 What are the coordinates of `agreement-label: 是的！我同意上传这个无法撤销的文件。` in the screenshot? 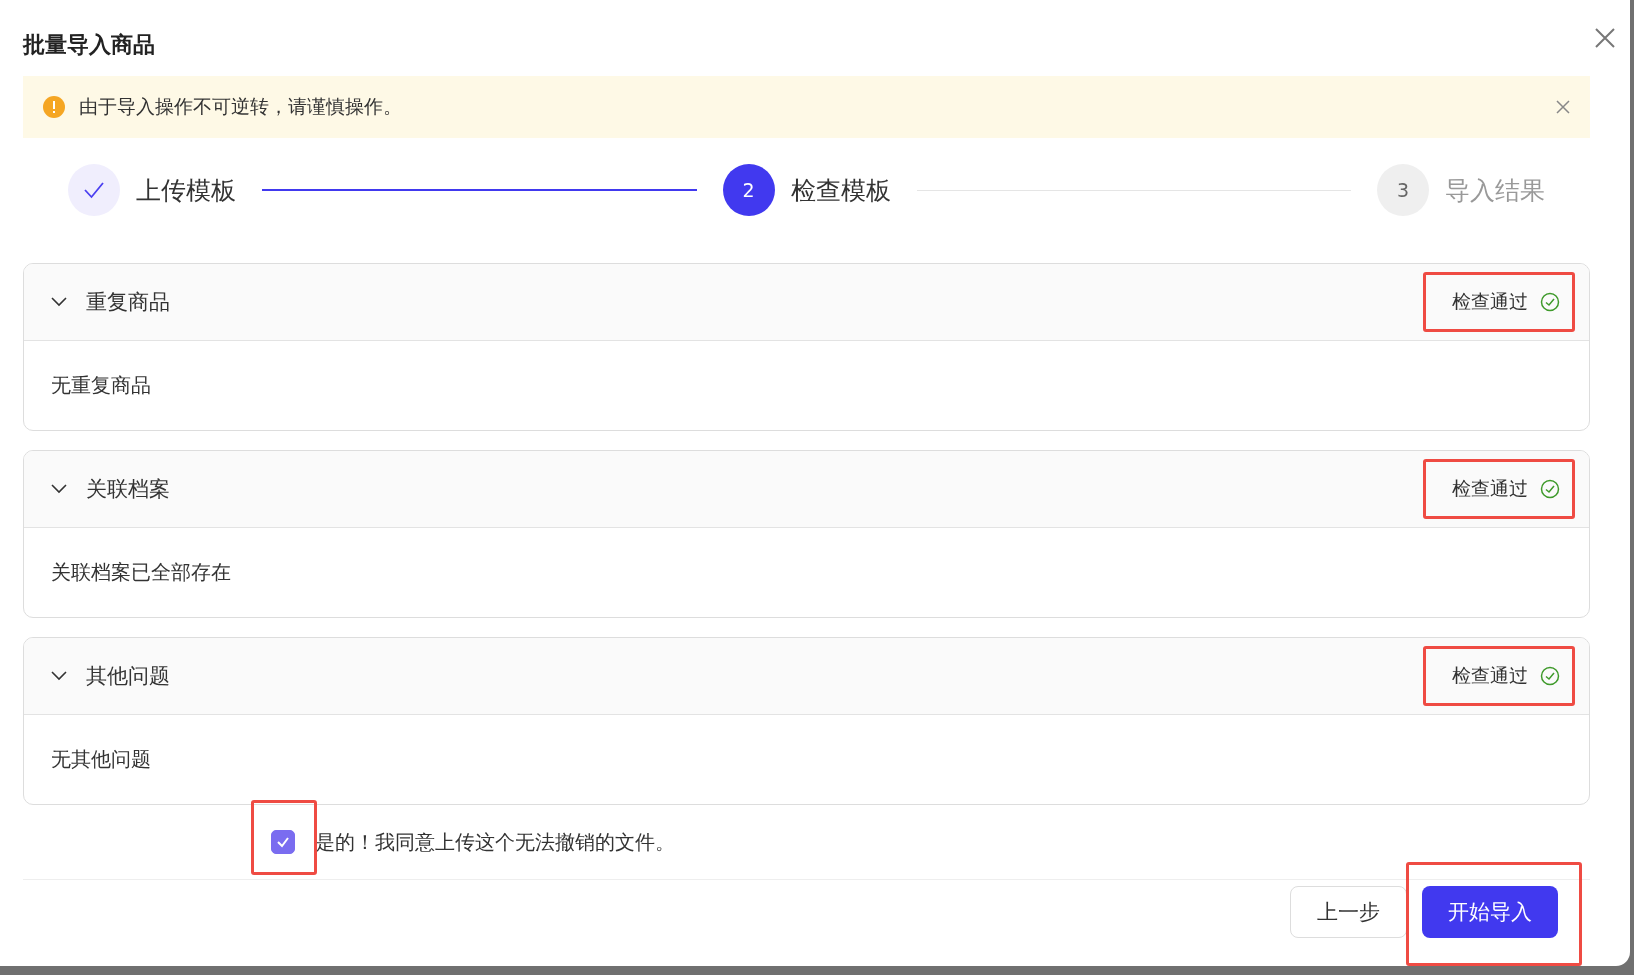 It's located at (495, 842).